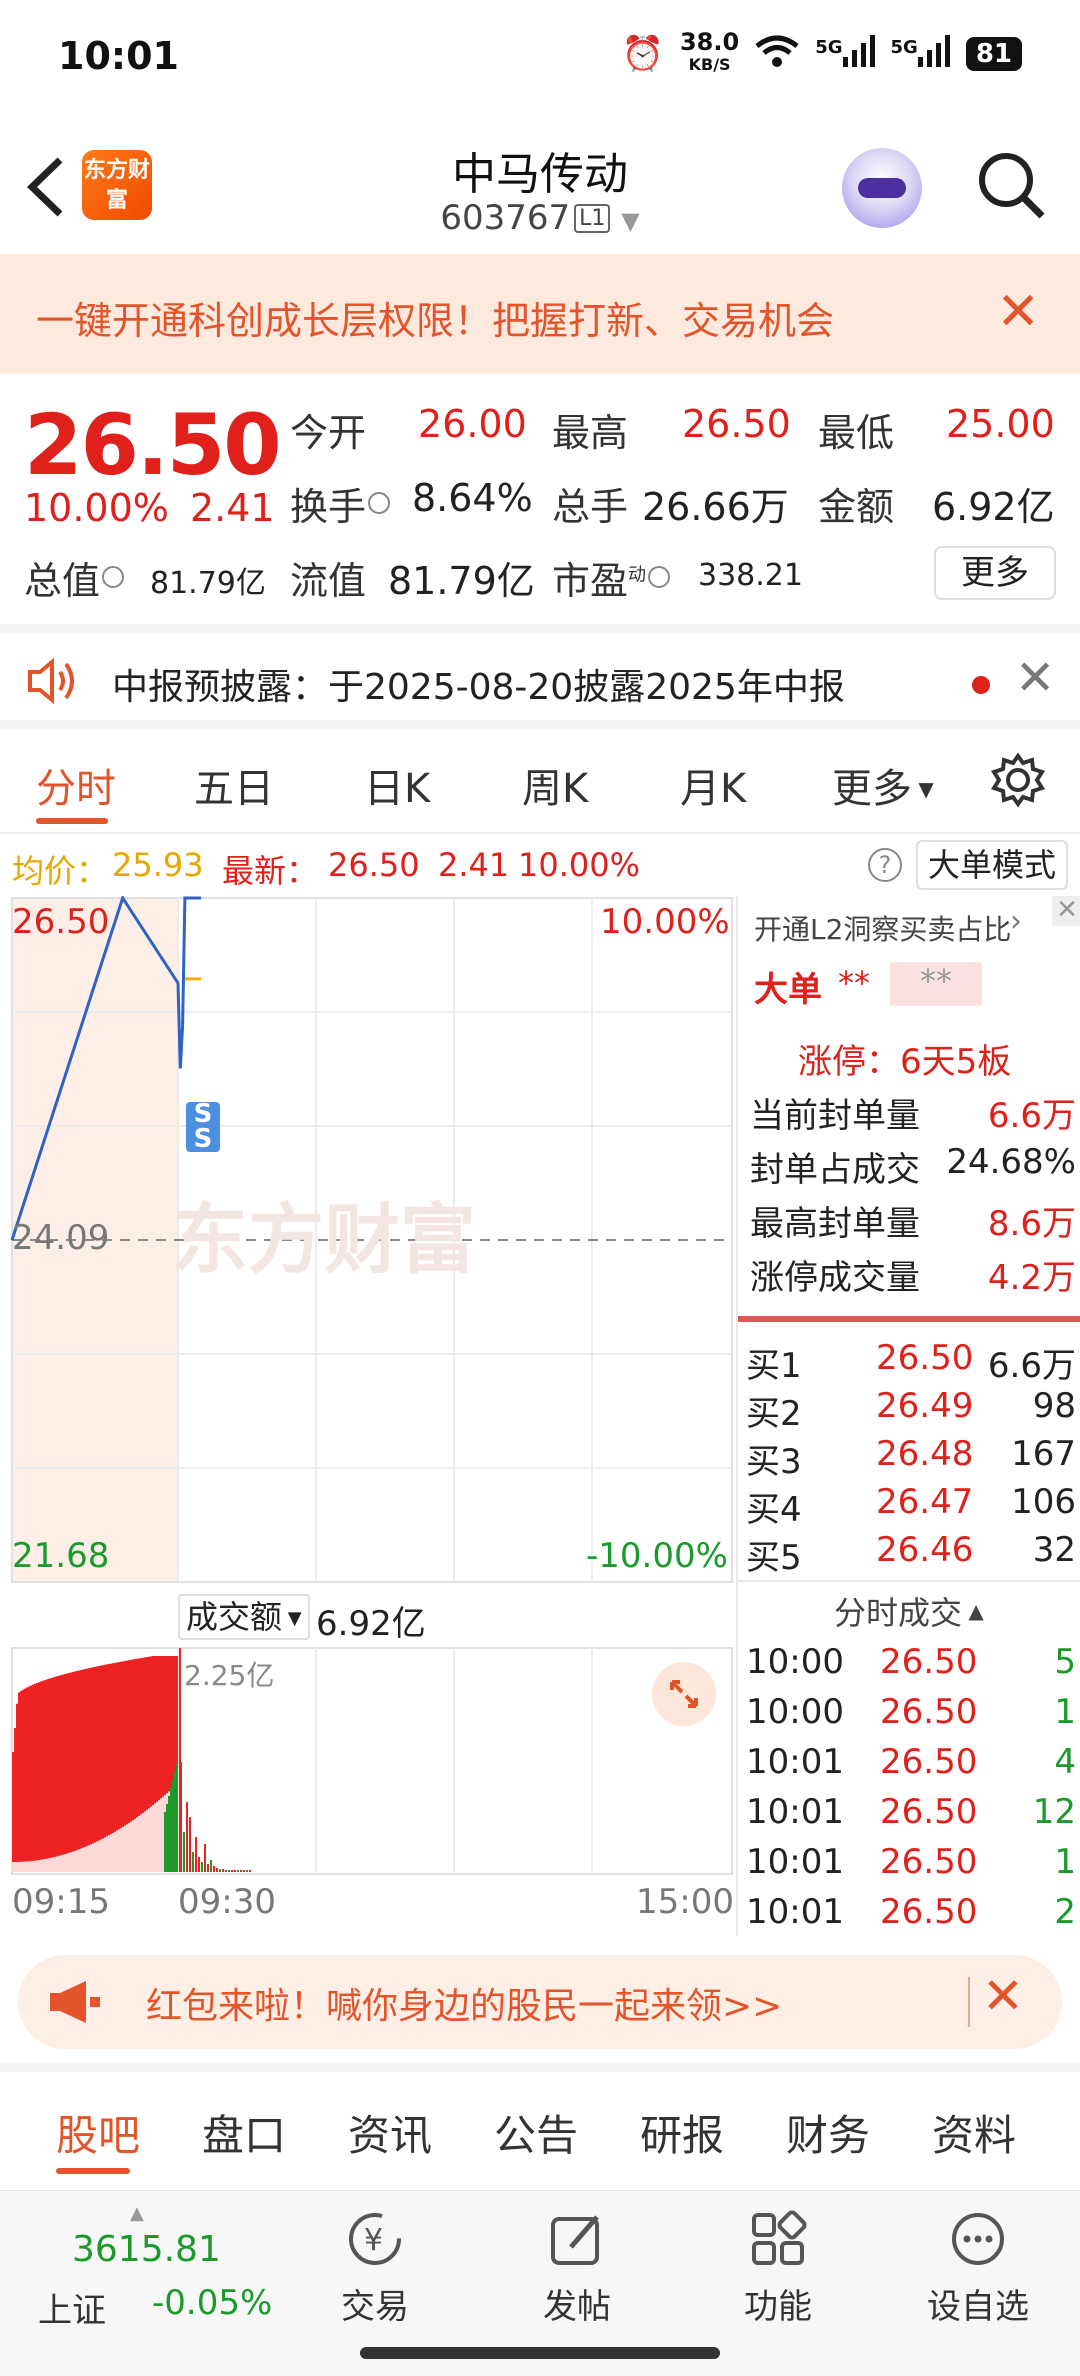 This screenshot has height=2376, width=1080. I want to click on permission-banner: 一键开通科创成长层权限！把握打新、交易机会 ✕, so click(540, 314).